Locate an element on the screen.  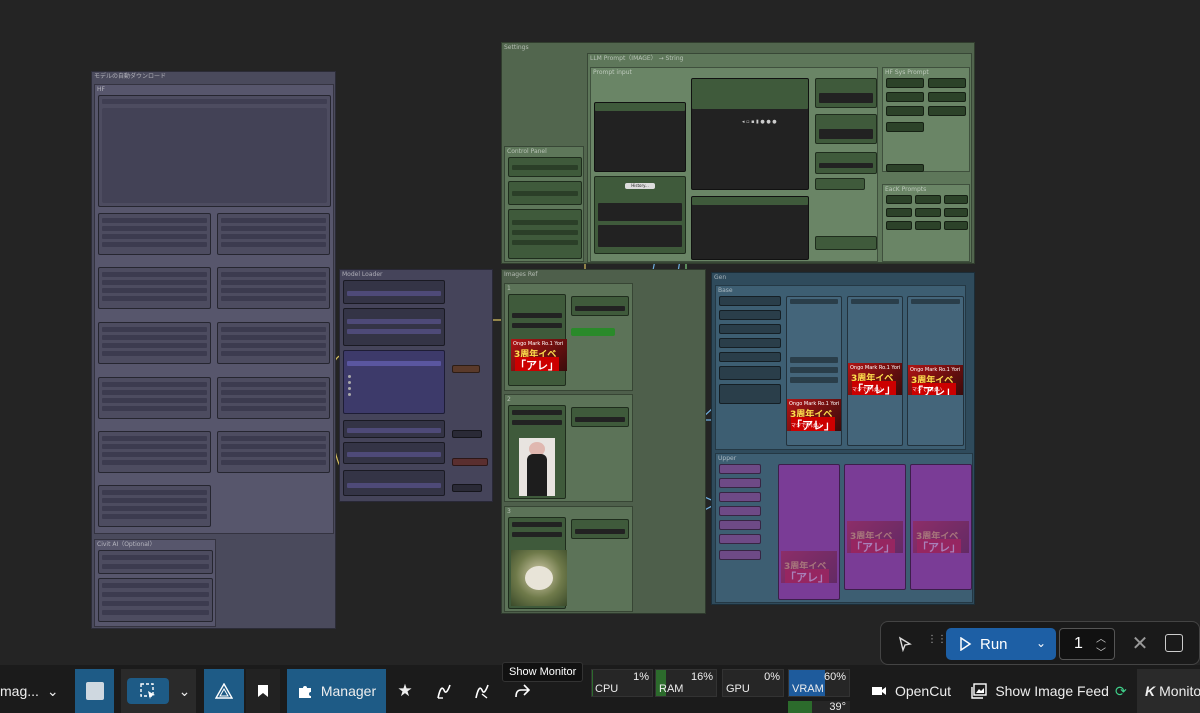
hf-main-node is located at coordinates (214, 151).